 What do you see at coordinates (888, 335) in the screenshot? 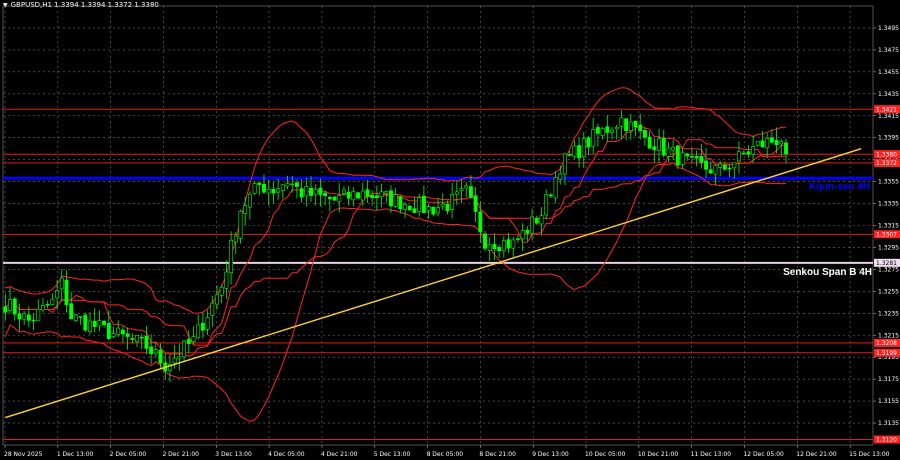
I see `y-tick-label: 1.3215` at bounding box center [888, 335].